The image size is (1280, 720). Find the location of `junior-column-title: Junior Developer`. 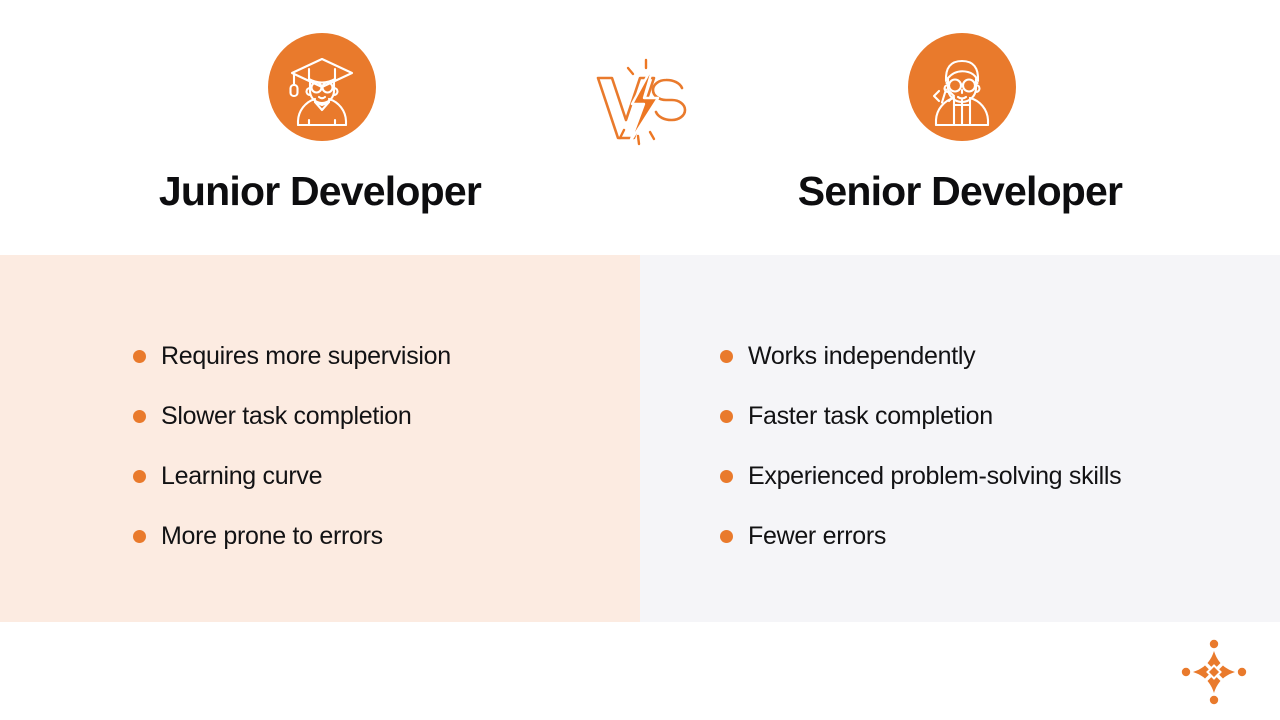

junior-column-title: Junior Developer is located at coordinates (320, 191).